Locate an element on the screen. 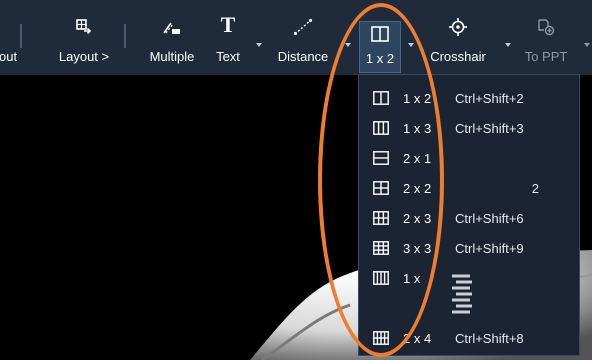  menu-item-shortcut: Ctrl+Shift+3 is located at coordinates (489, 128).